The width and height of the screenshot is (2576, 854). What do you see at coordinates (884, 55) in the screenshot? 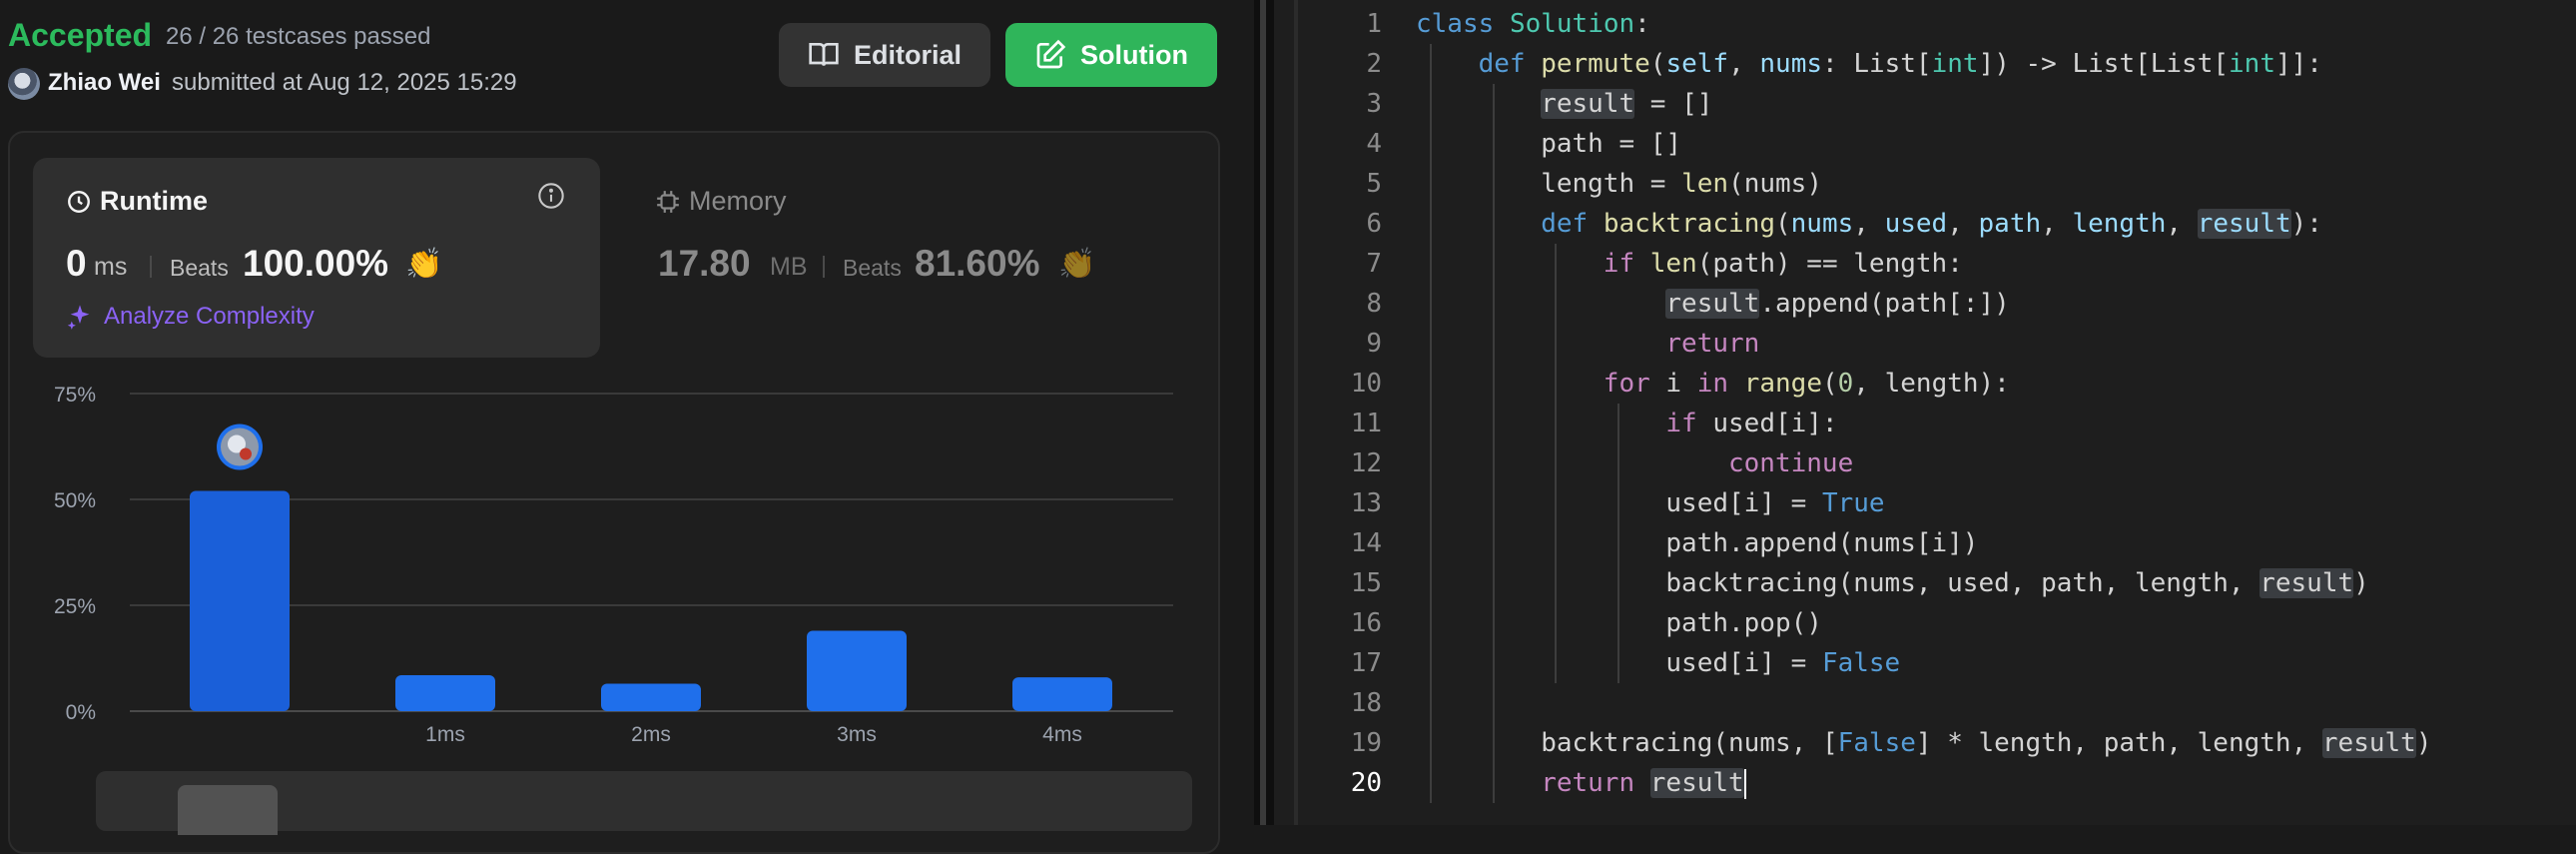
I see `editorial-button: Editorial` at bounding box center [884, 55].